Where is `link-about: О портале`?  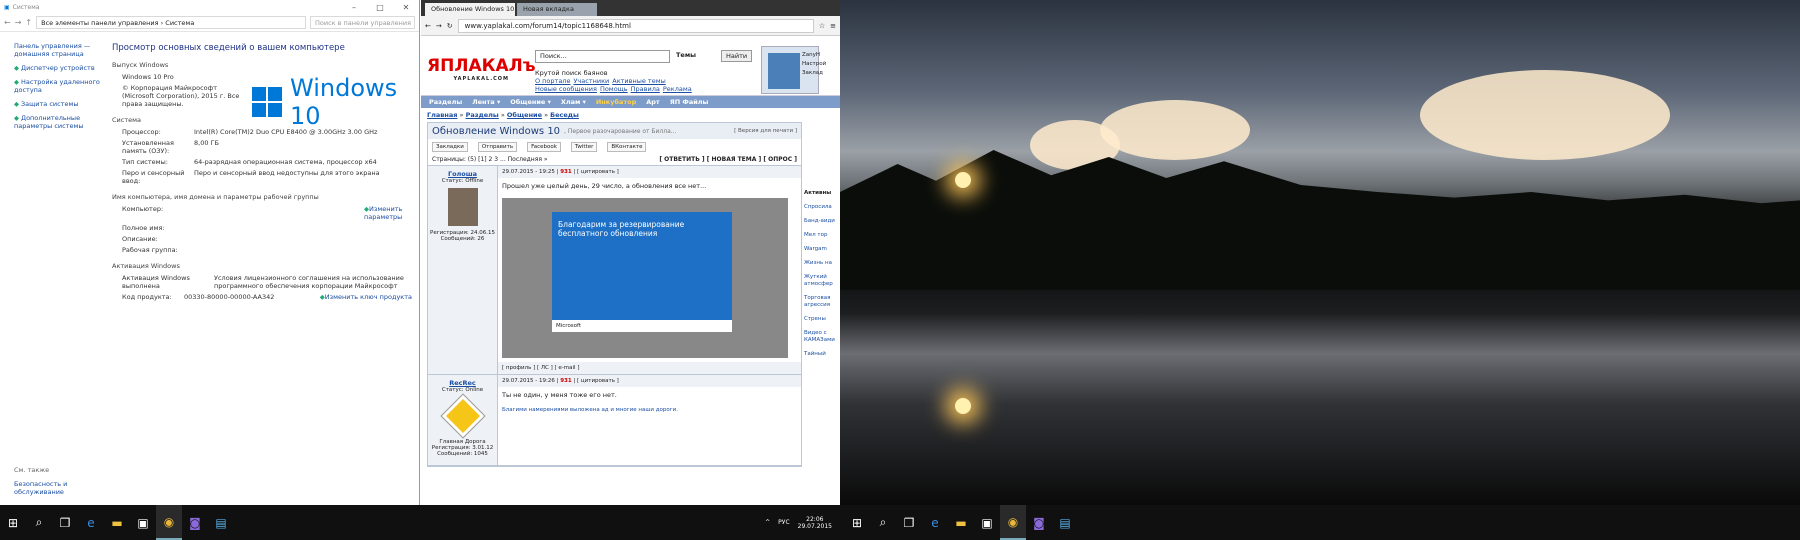 link-about: О портале is located at coordinates (552, 81).